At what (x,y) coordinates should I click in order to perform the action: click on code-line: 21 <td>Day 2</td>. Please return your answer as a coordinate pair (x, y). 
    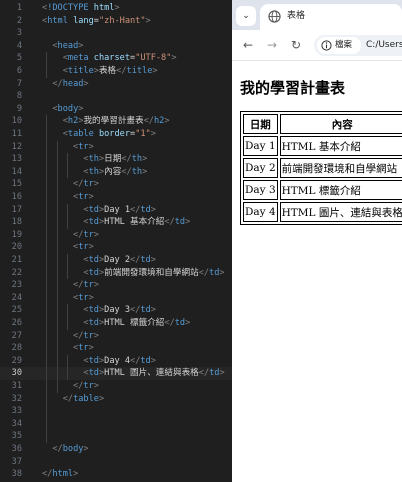
    Looking at the image, I should click on (116, 260).